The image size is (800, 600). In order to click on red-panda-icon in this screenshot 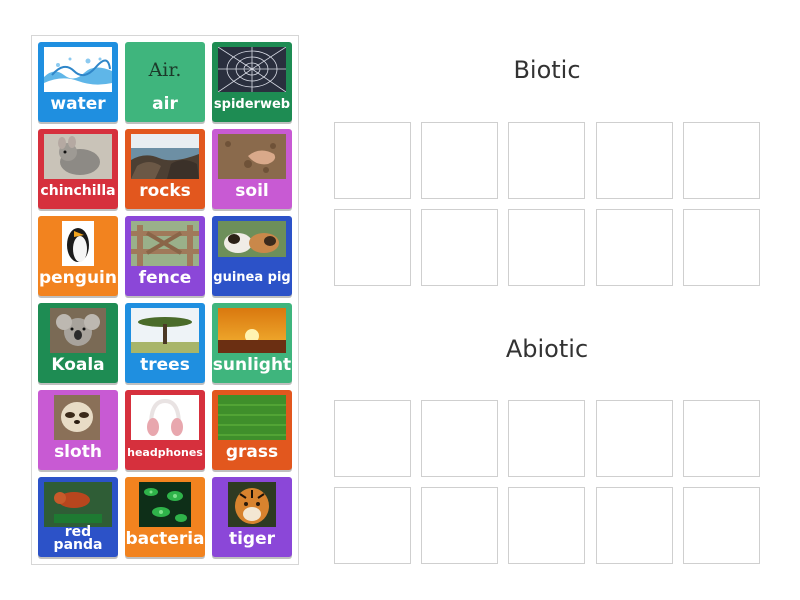, I will do `click(78, 504)`.